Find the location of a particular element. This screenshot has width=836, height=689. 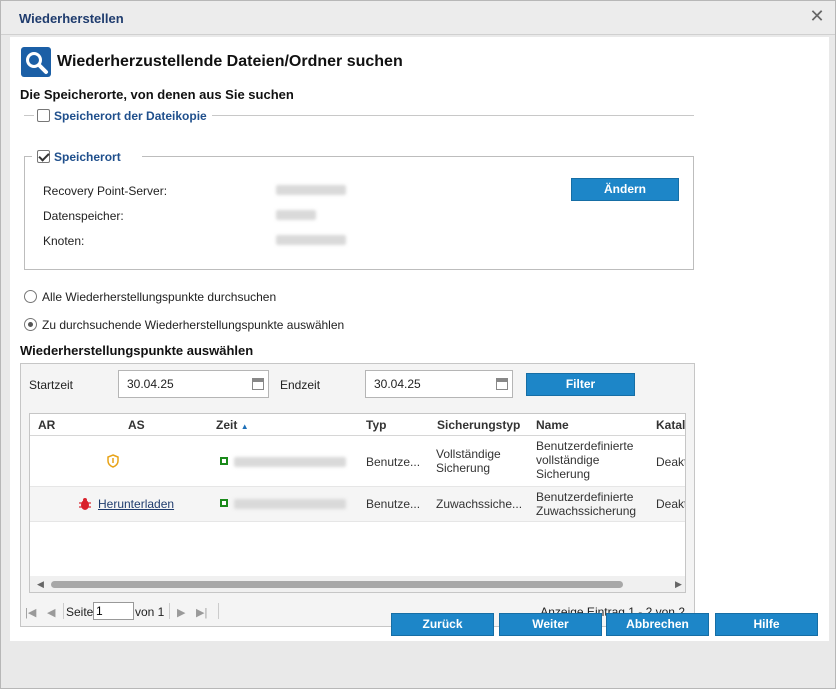

search-all-radio is located at coordinates (30, 296).